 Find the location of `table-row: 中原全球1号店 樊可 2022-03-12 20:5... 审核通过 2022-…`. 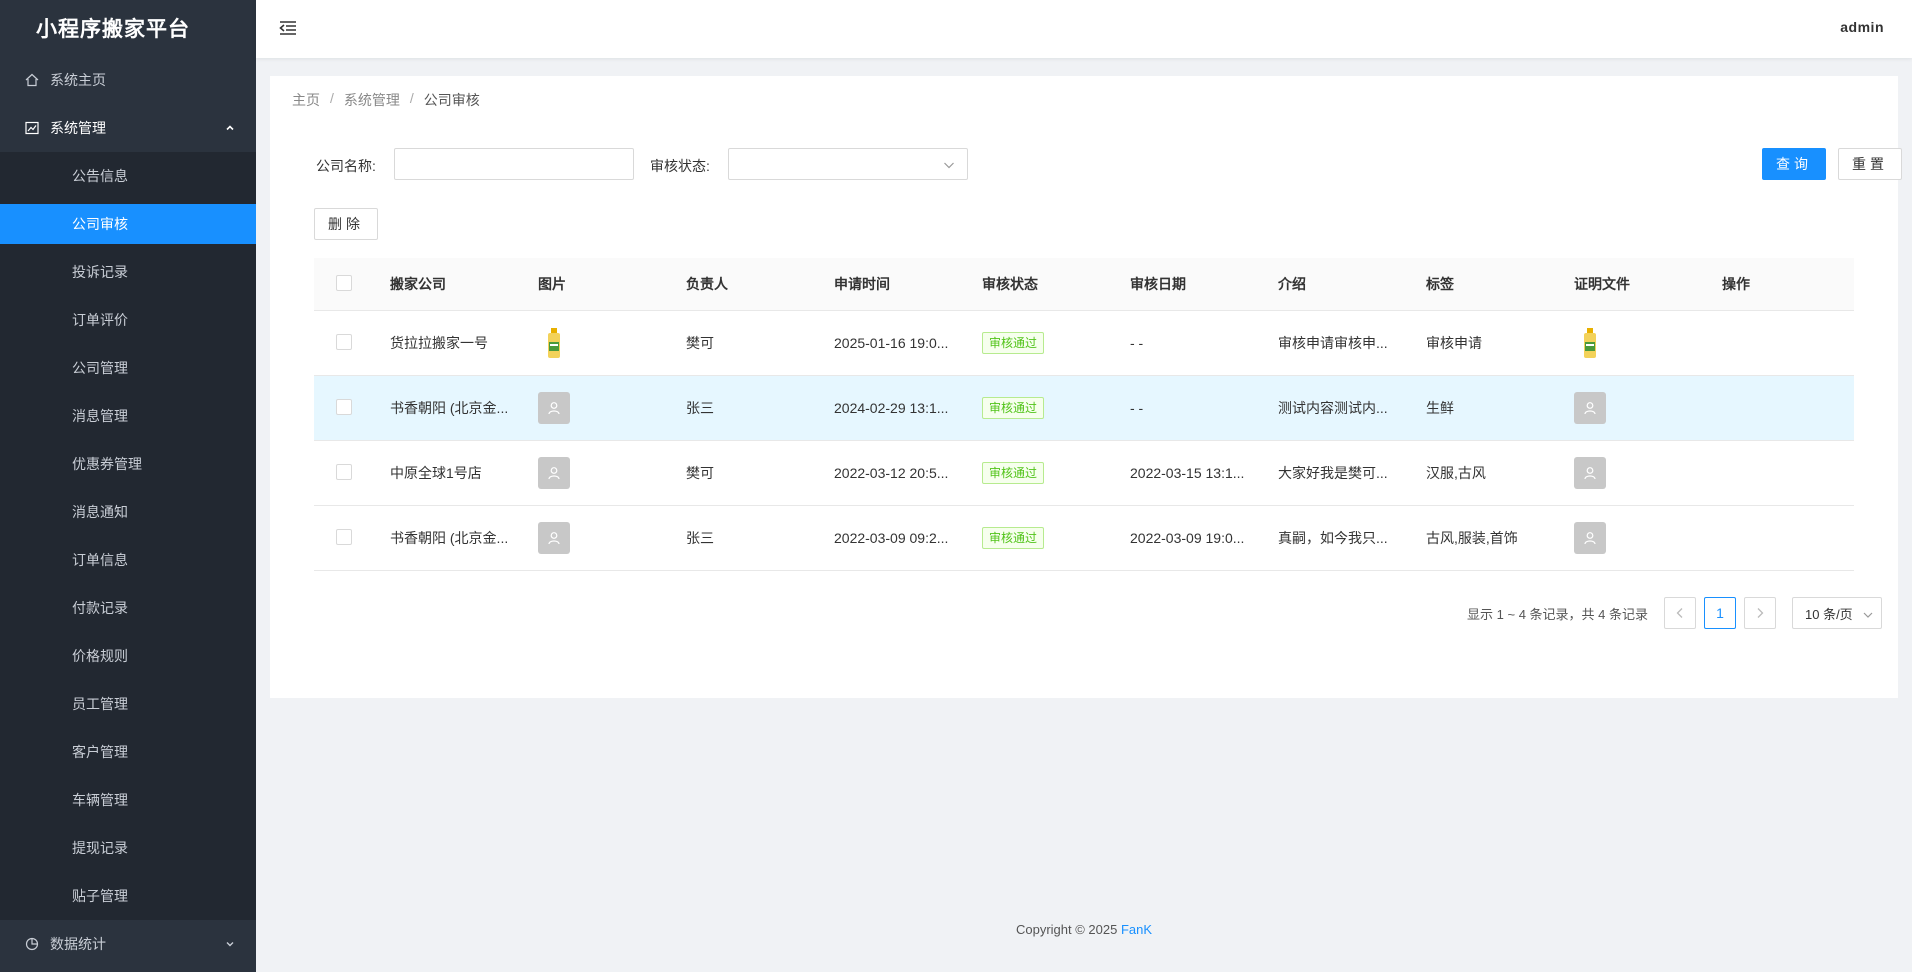

table-row: 中原全球1号店 樊可 2022-03-12 20:5... 审核通过 2022-… is located at coordinates (1084, 473).